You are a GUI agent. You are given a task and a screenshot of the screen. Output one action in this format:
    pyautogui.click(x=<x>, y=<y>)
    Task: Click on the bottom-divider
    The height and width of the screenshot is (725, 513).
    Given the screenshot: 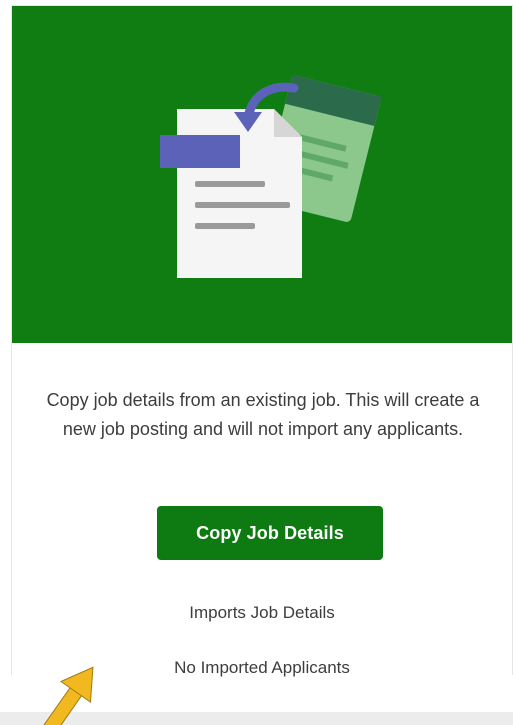 What is the action you would take?
    pyautogui.click(x=256, y=718)
    